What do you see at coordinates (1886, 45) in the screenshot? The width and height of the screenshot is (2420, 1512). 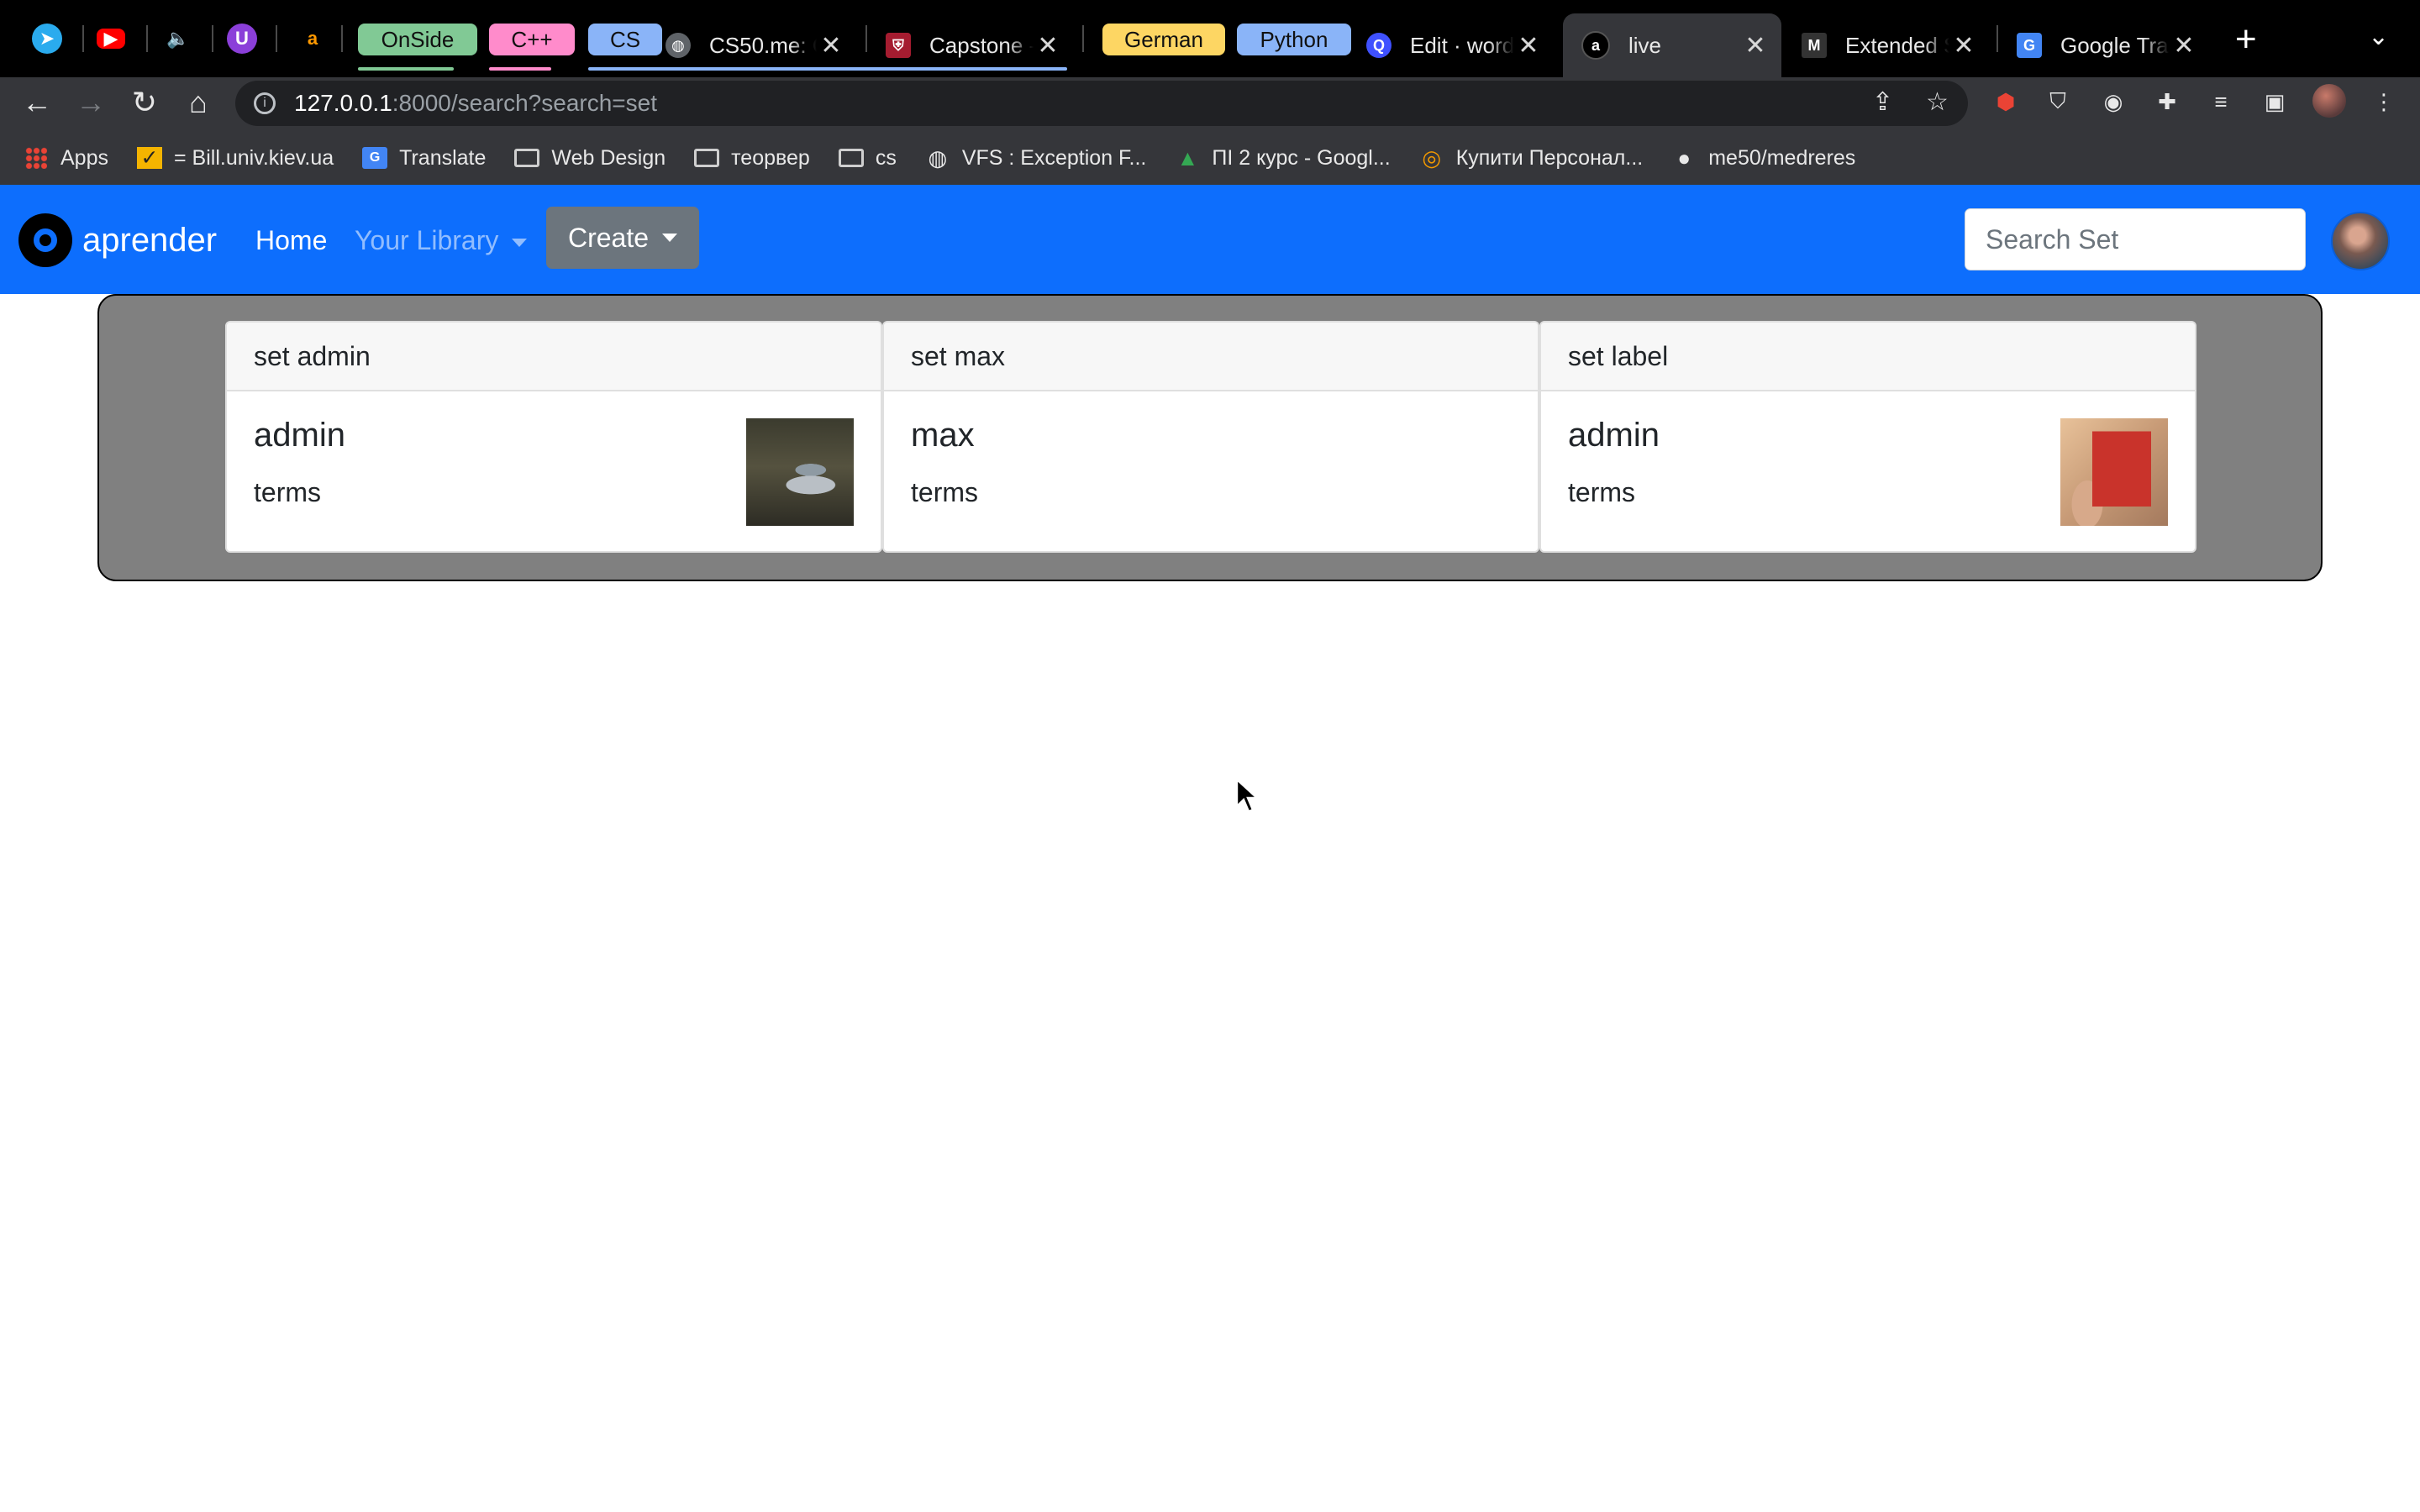 I see `tab-extended: M Extended S ✕` at bounding box center [1886, 45].